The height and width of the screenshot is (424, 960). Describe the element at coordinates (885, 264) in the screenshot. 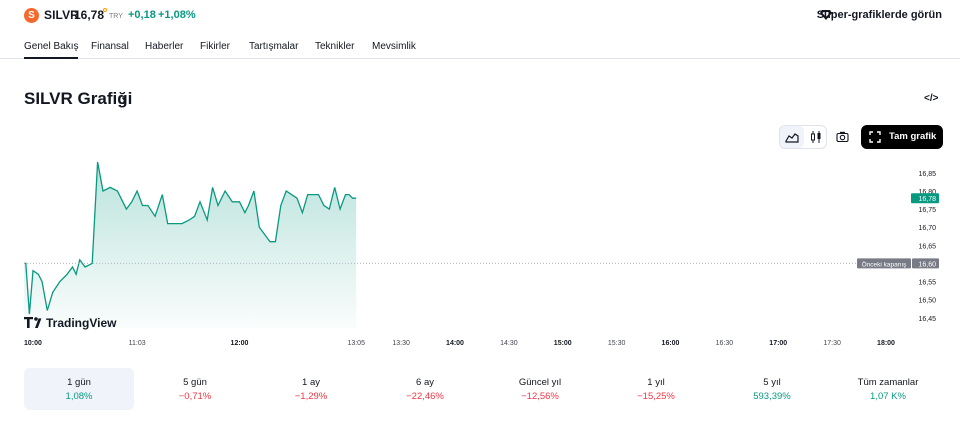

I see `prev-close-badge-text: Önceki kapanış` at that location.